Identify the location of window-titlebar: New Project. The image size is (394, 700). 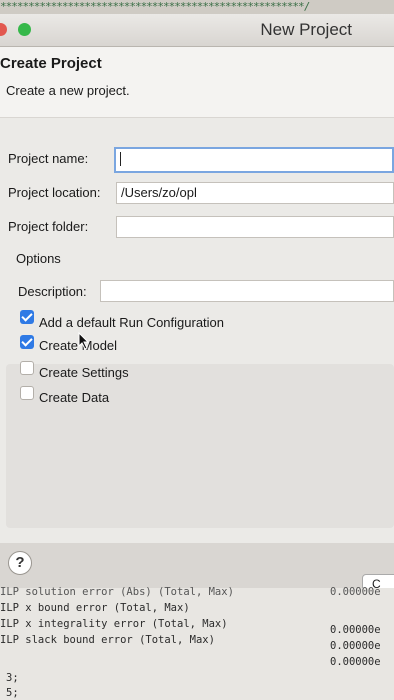
(197, 30).